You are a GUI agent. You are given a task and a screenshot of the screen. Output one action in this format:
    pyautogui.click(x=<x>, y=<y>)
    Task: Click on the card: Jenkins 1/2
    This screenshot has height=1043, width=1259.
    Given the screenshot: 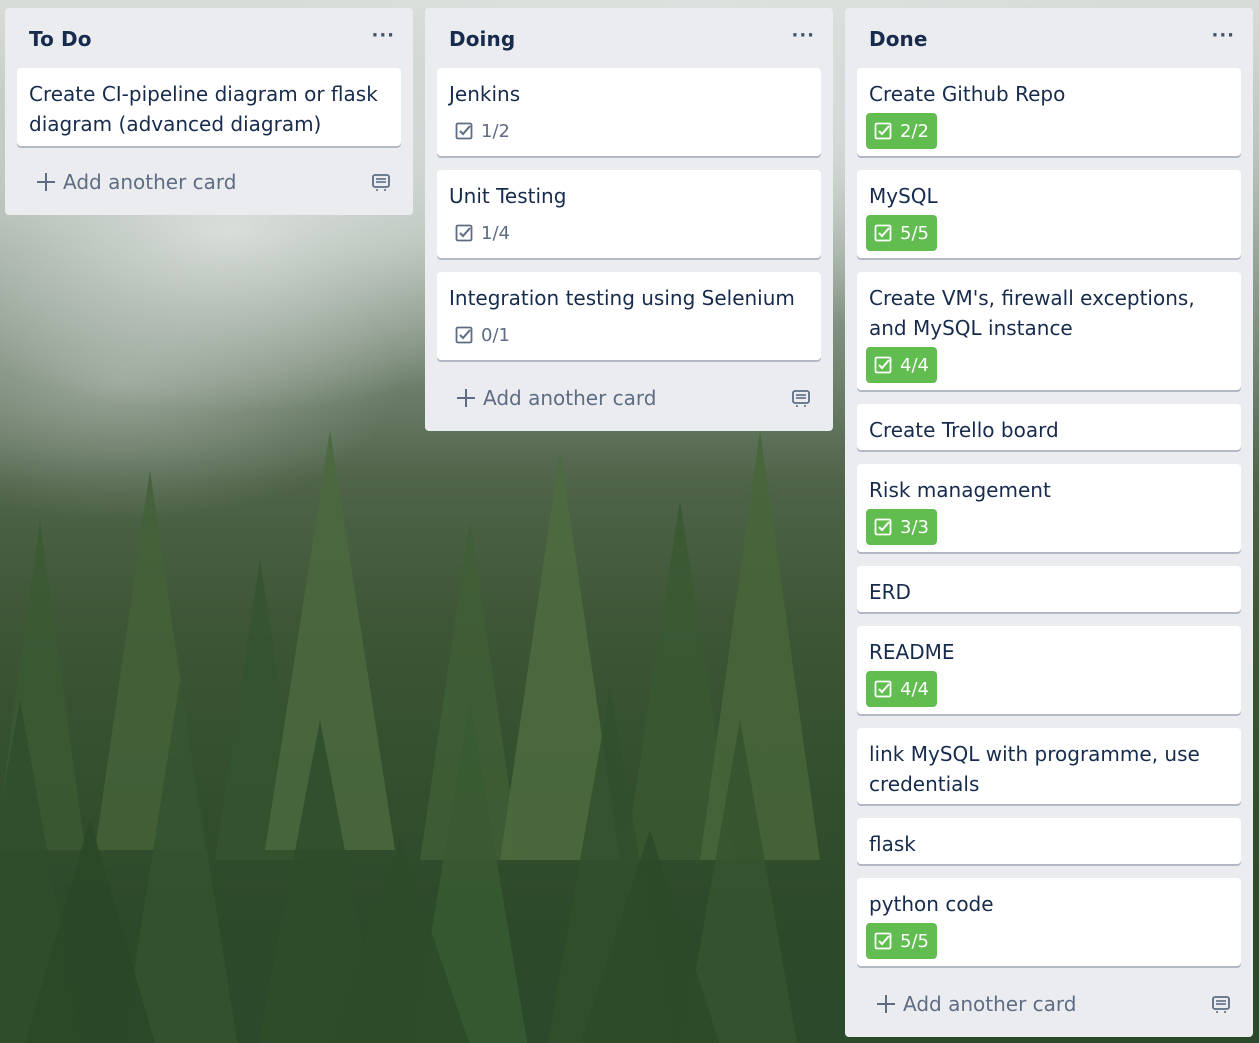 What is the action you would take?
    pyautogui.click(x=629, y=112)
    